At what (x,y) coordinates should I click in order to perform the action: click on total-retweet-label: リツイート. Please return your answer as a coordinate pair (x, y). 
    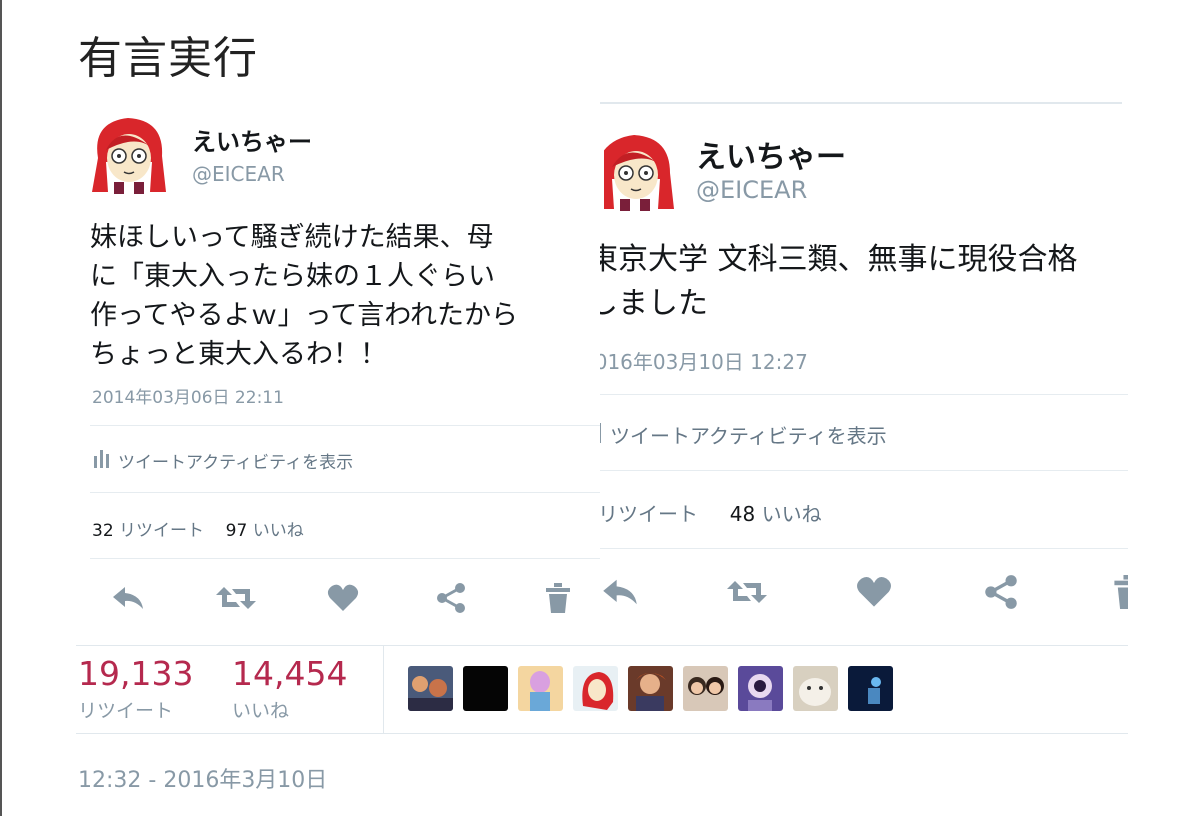
    Looking at the image, I should click on (125, 709).